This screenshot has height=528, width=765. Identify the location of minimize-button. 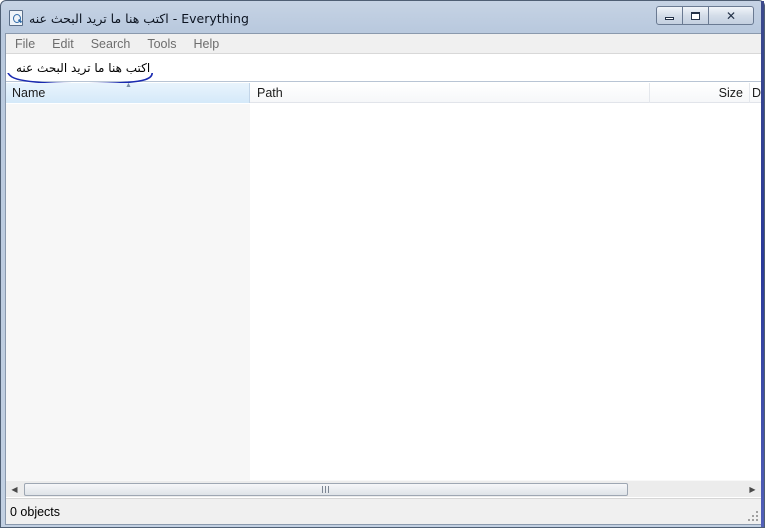
(669, 15).